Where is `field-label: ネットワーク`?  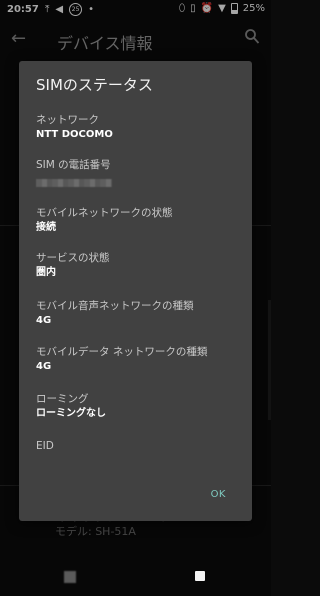 field-label: ネットワーク is located at coordinates (67, 120).